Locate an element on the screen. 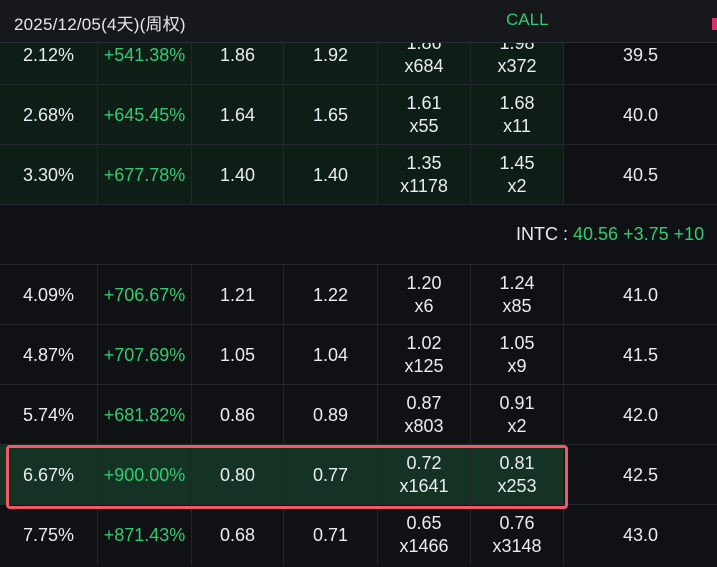 This screenshot has width=717, height=567. bid-cell: 1.20 x6 is located at coordinates (424, 295).